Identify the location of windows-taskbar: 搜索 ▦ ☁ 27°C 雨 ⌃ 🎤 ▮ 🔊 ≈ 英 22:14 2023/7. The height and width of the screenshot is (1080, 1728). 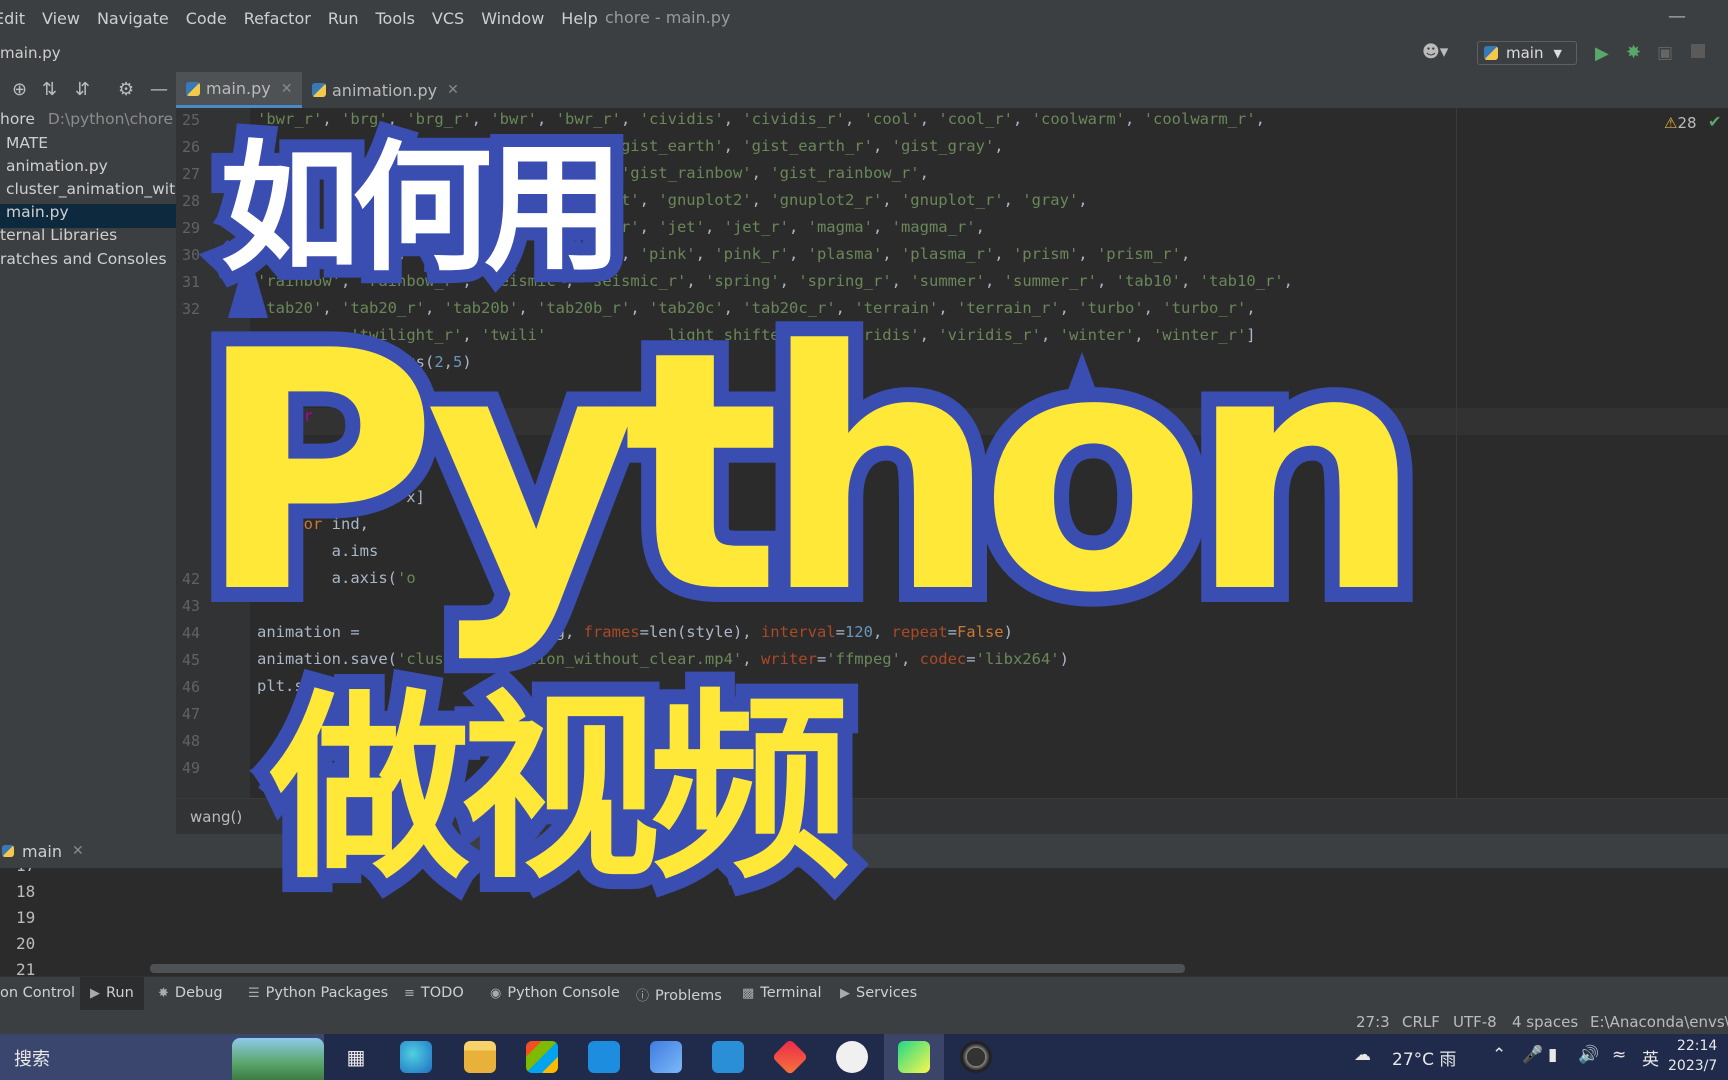
(864, 1057).